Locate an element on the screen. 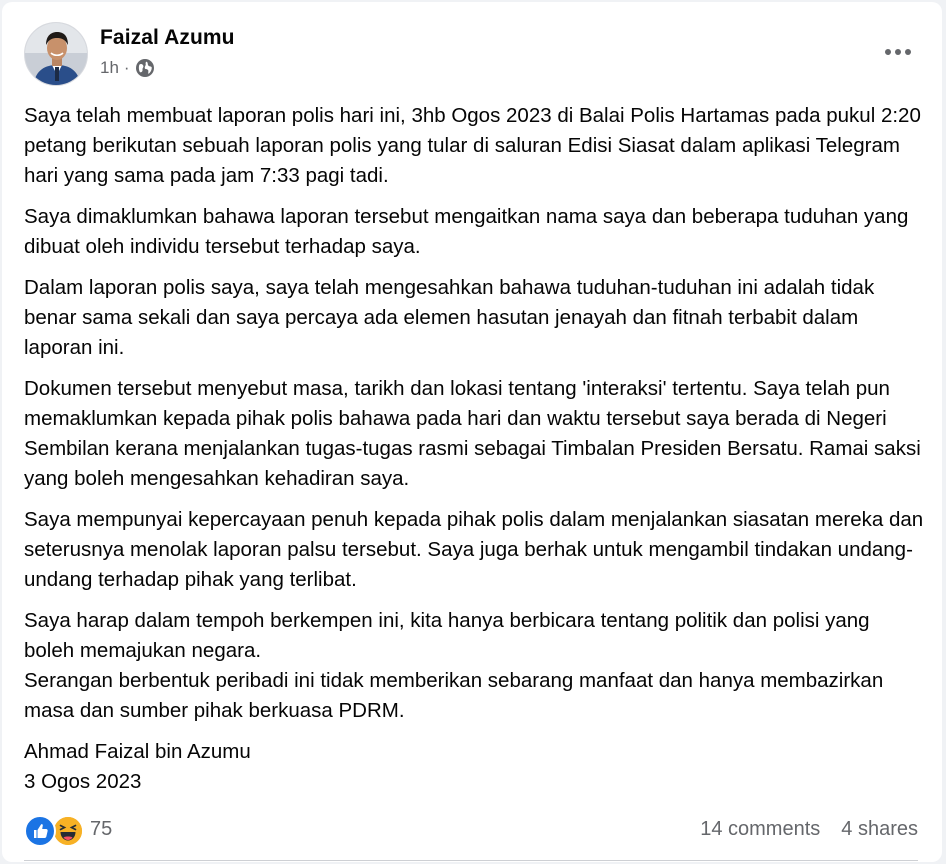 The height and width of the screenshot is (864, 946). reaction-count: 75 is located at coordinates (101, 828).